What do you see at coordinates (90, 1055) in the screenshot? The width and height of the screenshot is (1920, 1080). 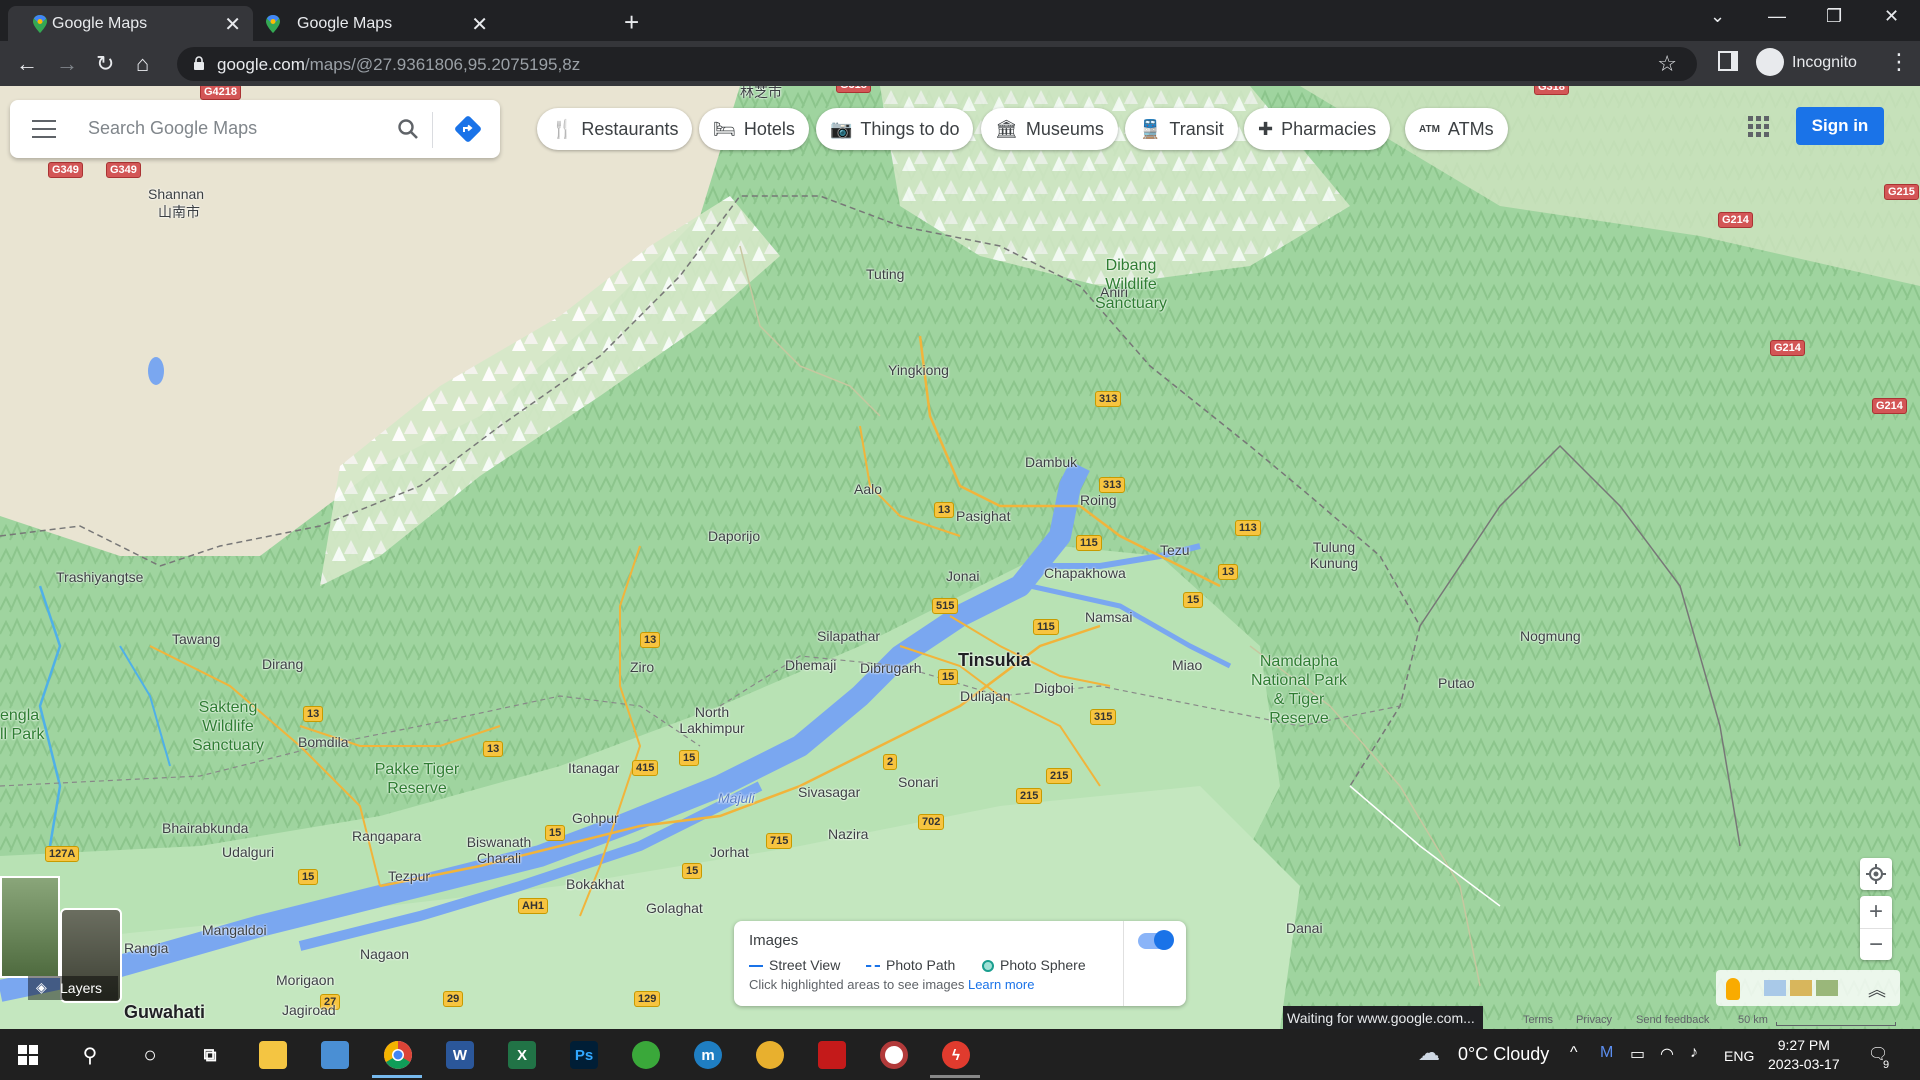 I see `search-icon: ⚲` at bounding box center [90, 1055].